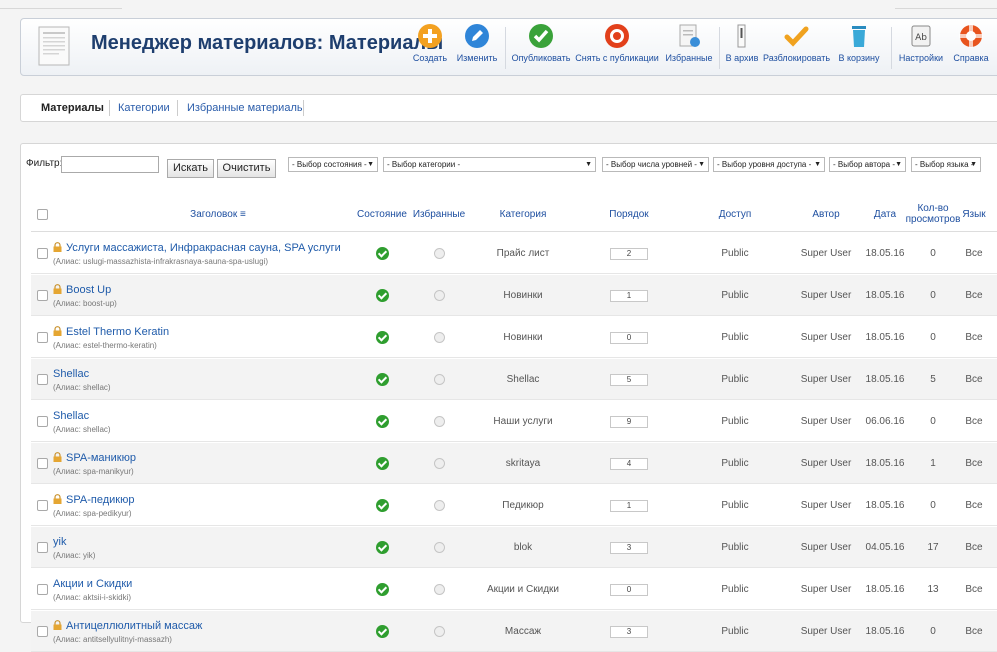  Describe the element at coordinates (867, 164) in the screenshot. I see `filter-author-select: - Выбор автора - ▼` at that location.